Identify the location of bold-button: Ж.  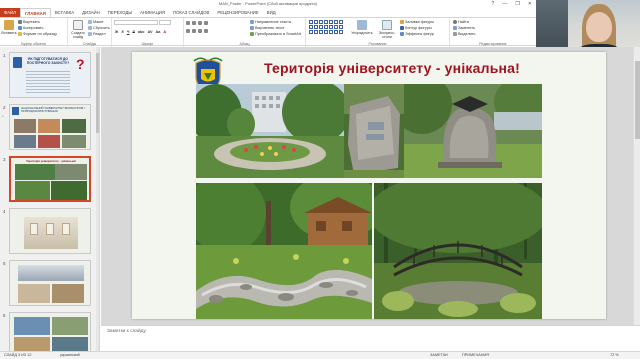
(116, 32).